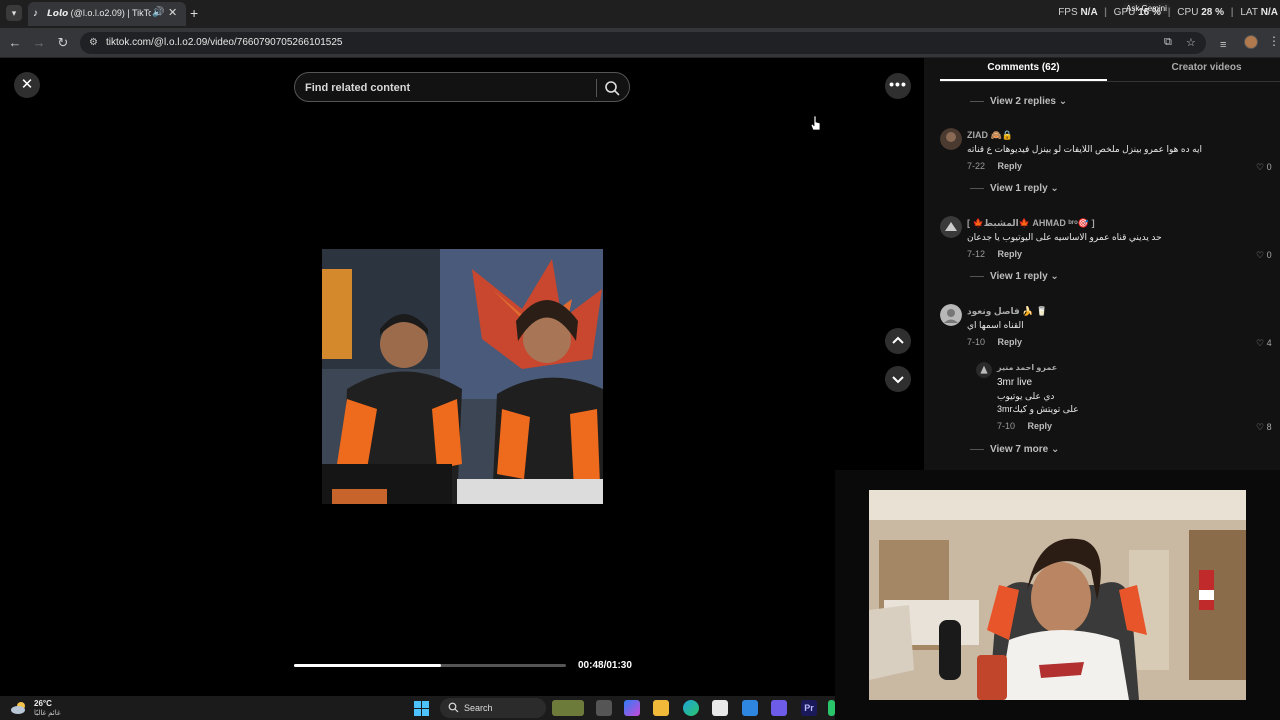  I want to click on cpu-label: CPU, so click(1188, 12).